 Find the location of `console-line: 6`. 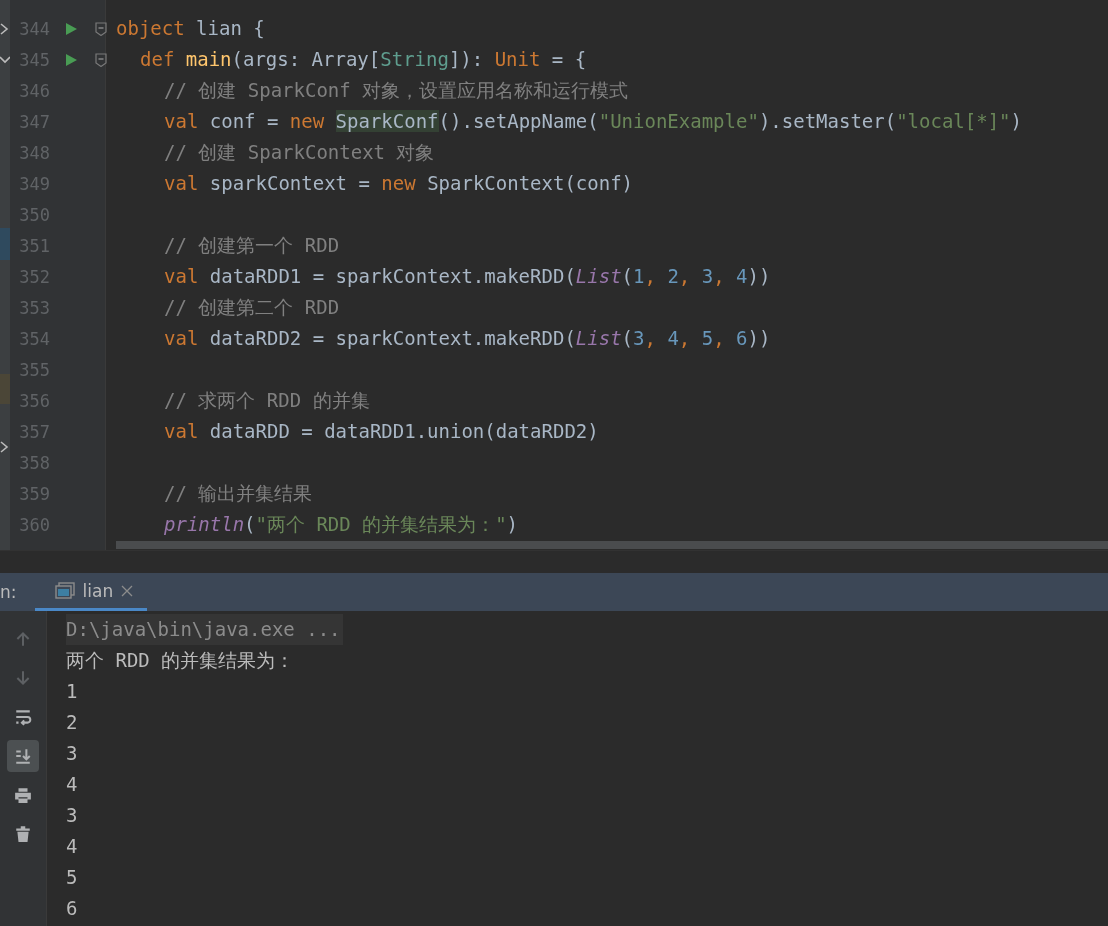

console-line: 6 is located at coordinates (72, 908).